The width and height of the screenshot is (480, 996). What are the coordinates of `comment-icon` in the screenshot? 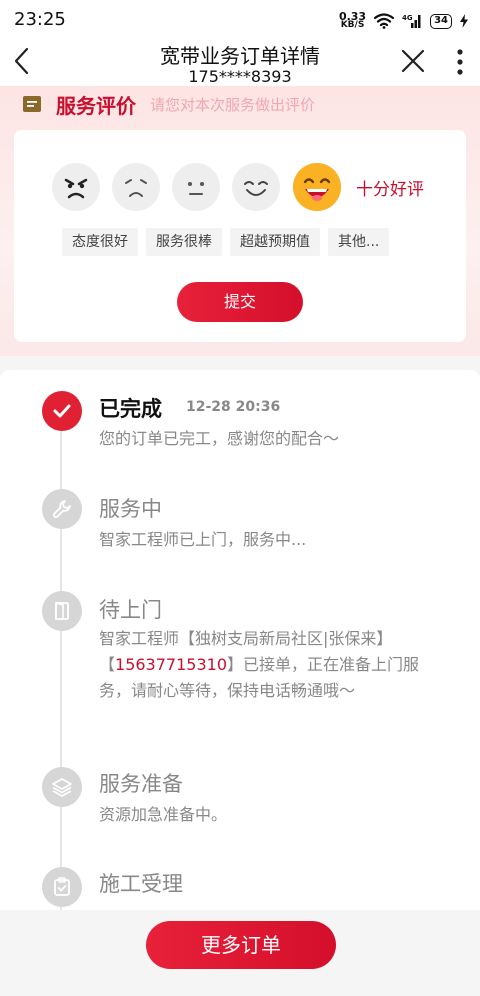 It's located at (32, 103).